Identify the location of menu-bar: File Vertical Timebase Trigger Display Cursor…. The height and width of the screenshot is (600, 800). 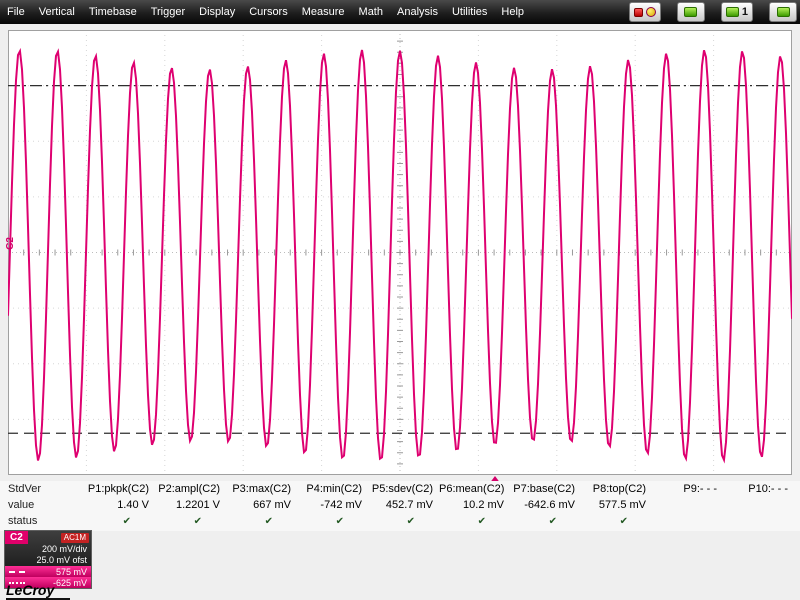
(400, 12).